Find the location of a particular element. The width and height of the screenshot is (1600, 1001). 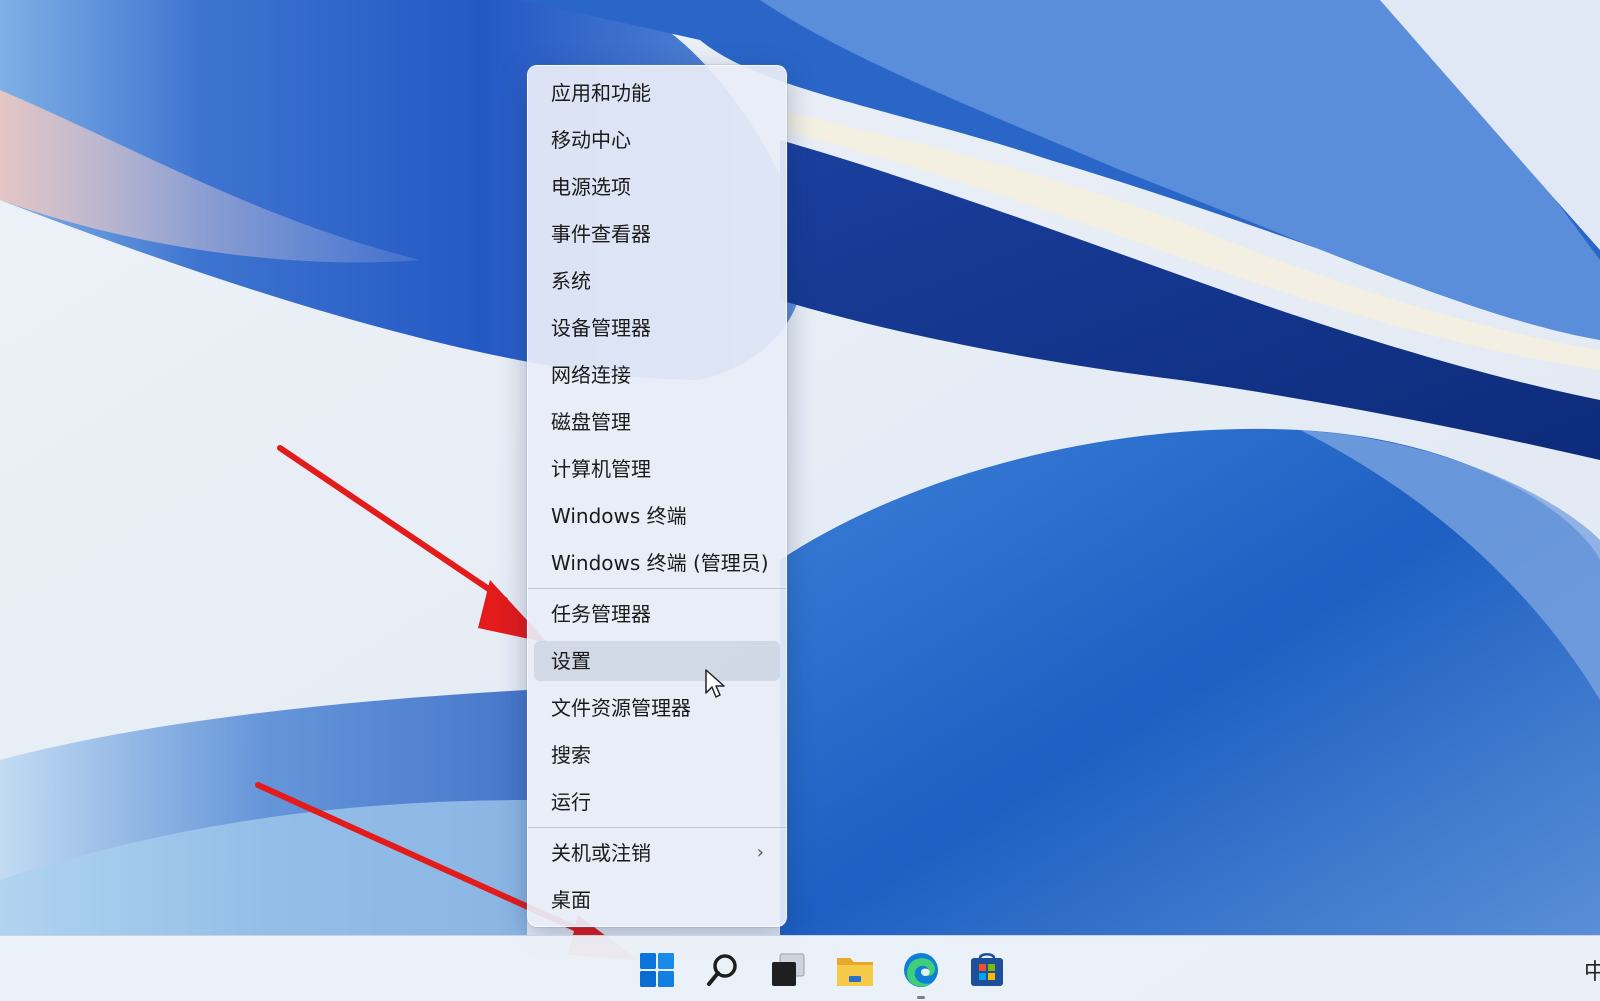

ime-indicator: 中 is located at coordinates (1592, 970).